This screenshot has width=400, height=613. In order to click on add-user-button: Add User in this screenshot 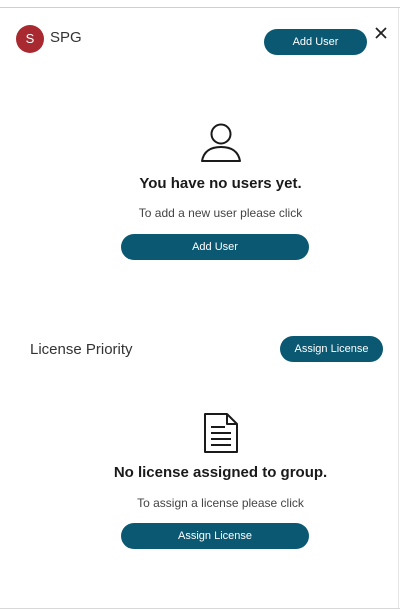, I will do `click(215, 247)`.